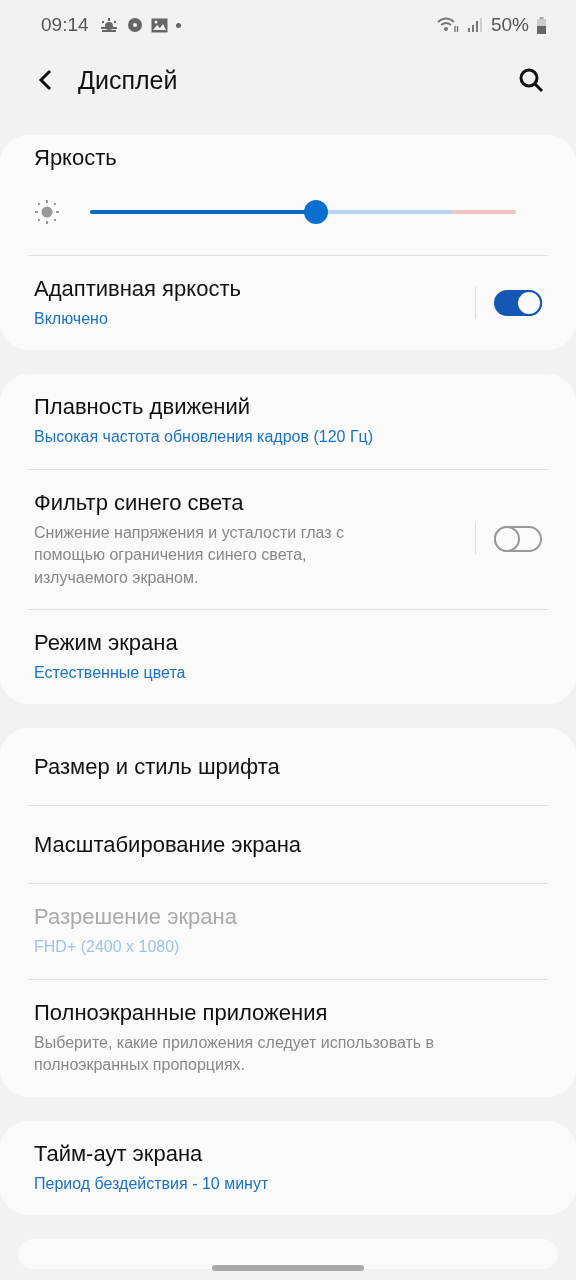 The height and width of the screenshot is (1280, 576). Describe the element at coordinates (110, 672) in the screenshot. I see `setting-summary: Естественные цвета` at that location.